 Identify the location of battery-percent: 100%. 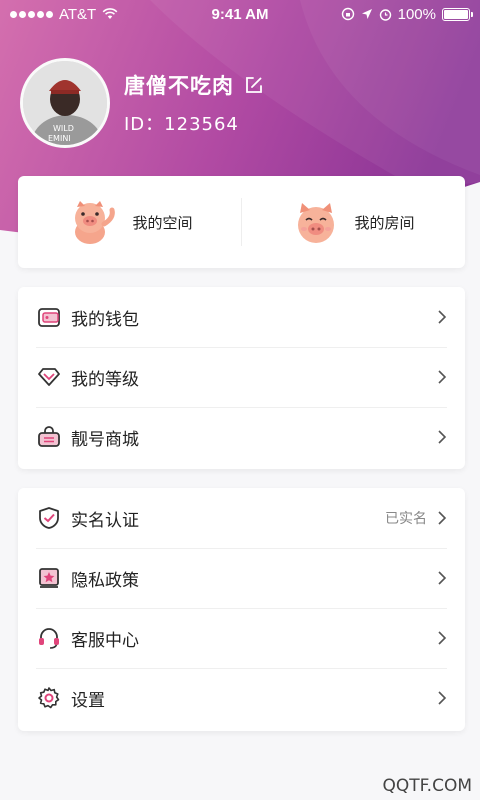
(416, 14).